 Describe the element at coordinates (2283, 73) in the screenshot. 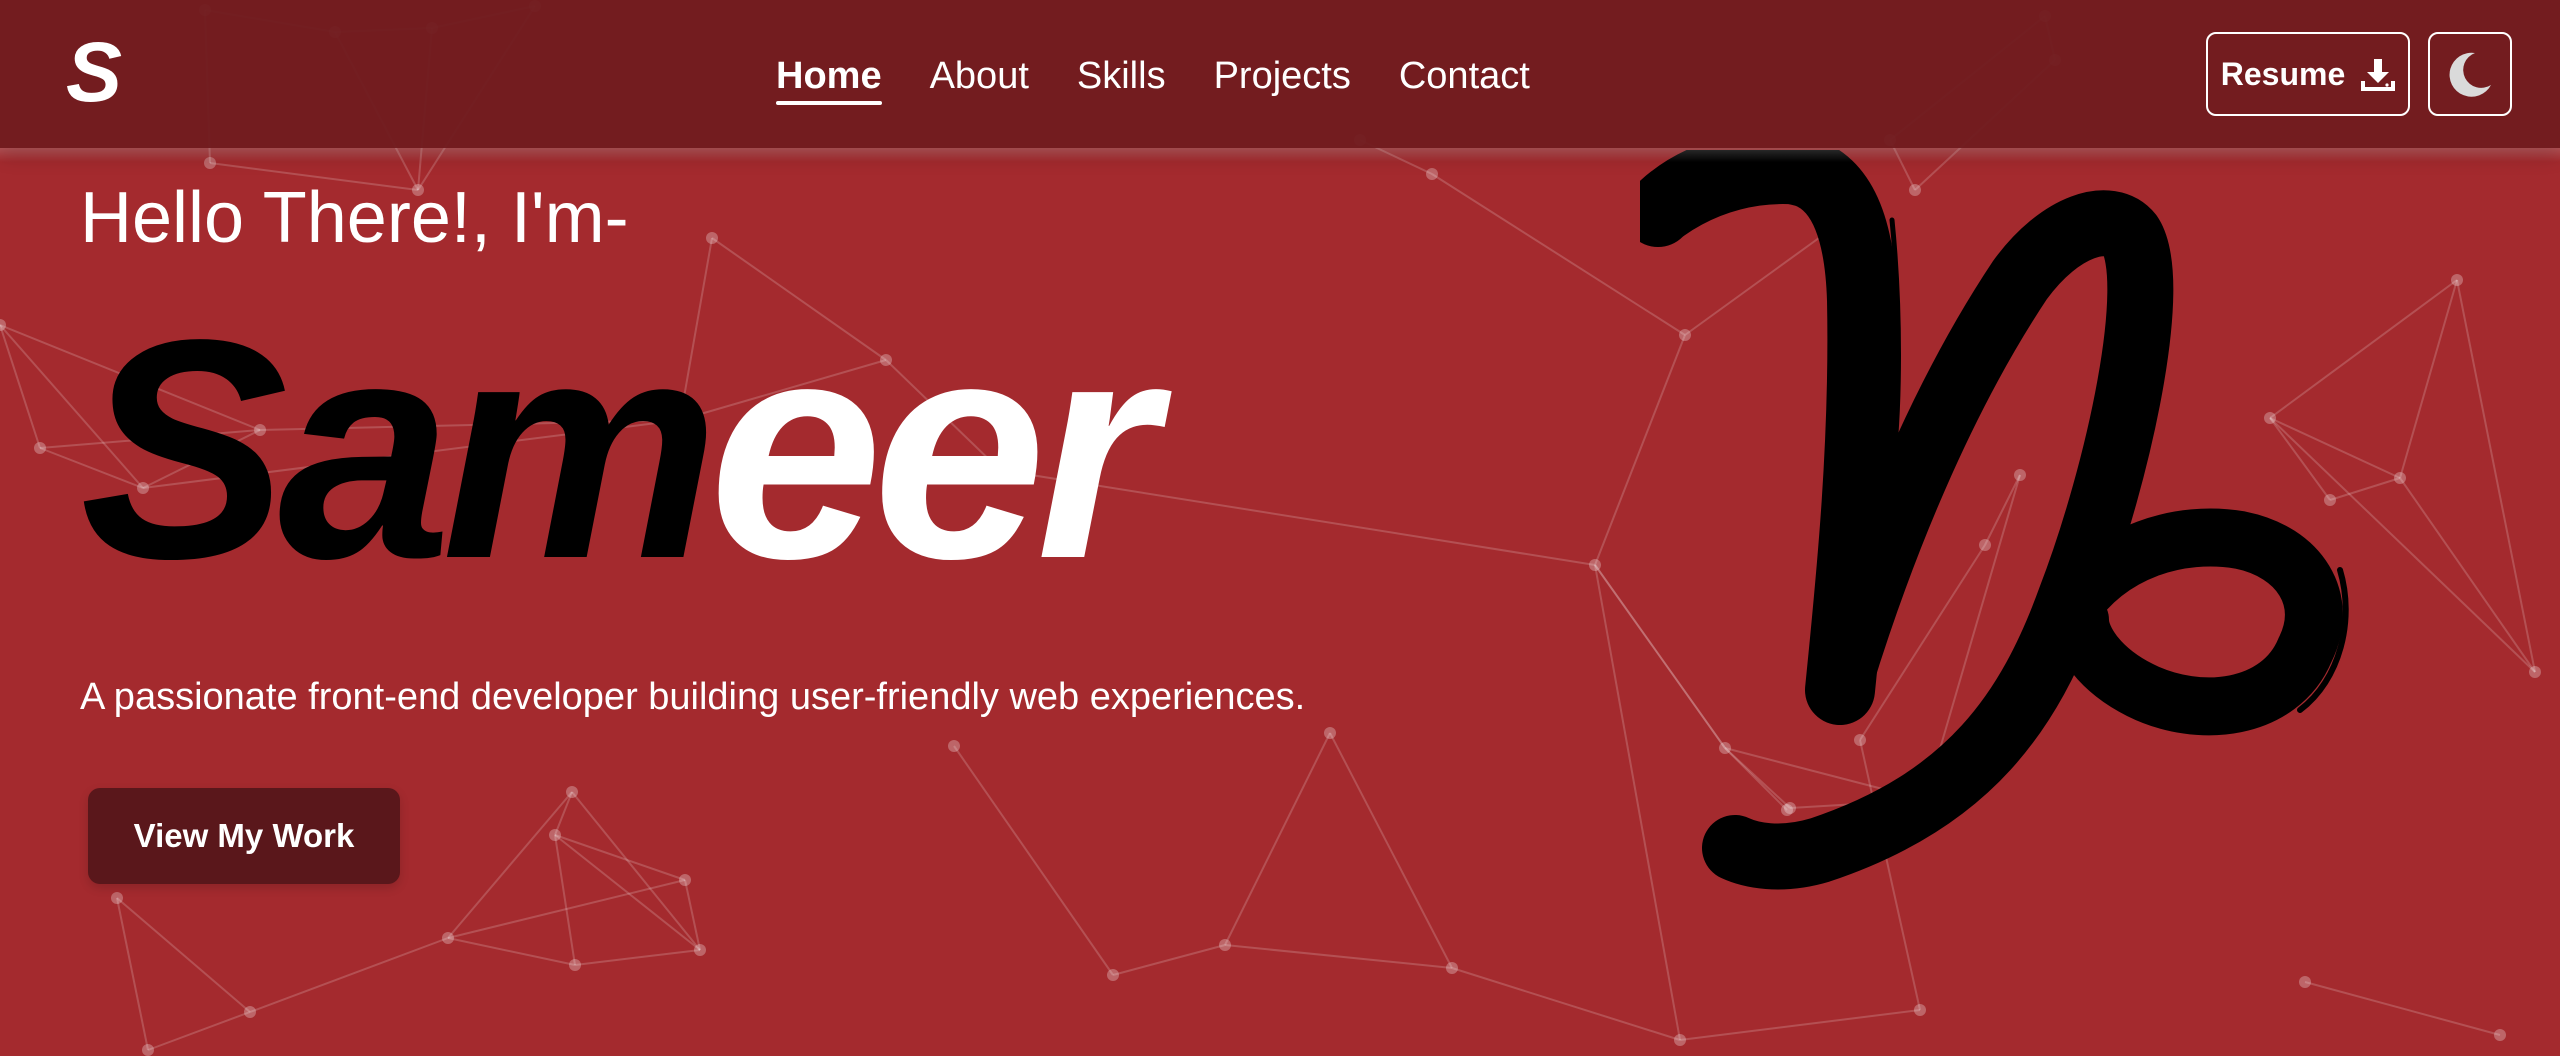

I see `resume-label: Resume` at that location.